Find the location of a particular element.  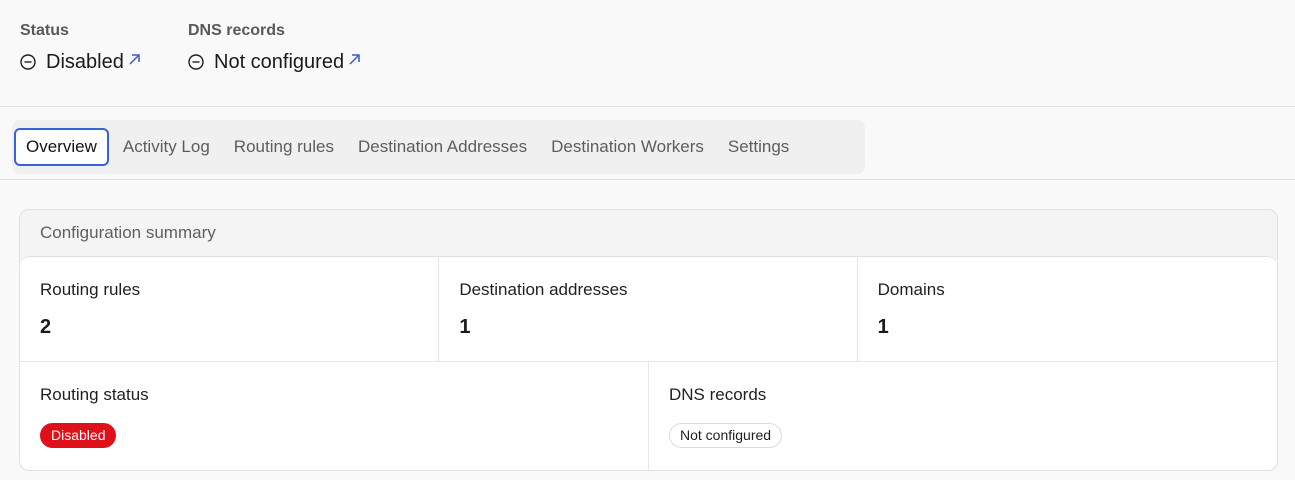

destination-addresses-count: 1 is located at coordinates (465, 327).